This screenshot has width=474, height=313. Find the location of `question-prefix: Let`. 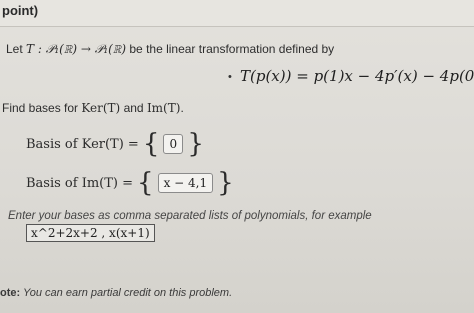

question-prefix: Let is located at coordinates (16, 49).